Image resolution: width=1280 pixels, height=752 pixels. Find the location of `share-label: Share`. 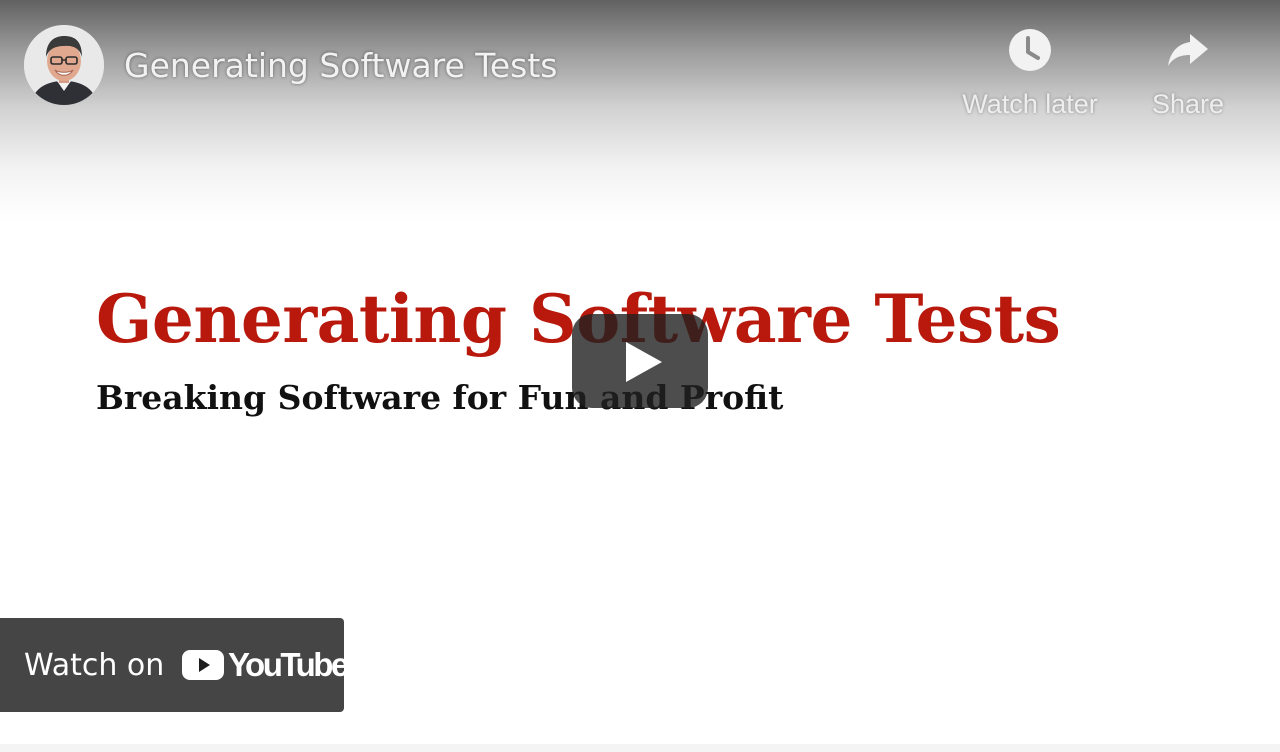

share-label: Share is located at coordinates (1188, 104).